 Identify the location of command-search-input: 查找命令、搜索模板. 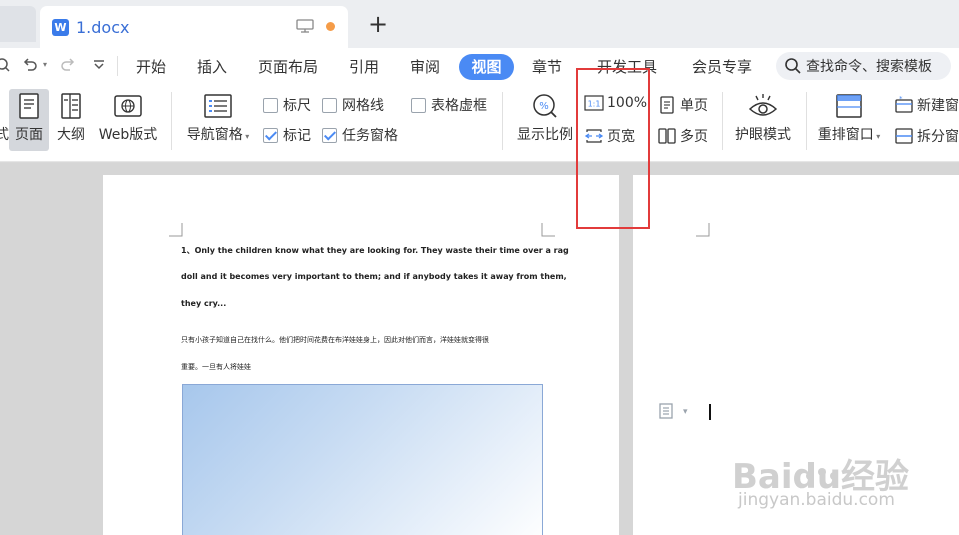
(863, 66).